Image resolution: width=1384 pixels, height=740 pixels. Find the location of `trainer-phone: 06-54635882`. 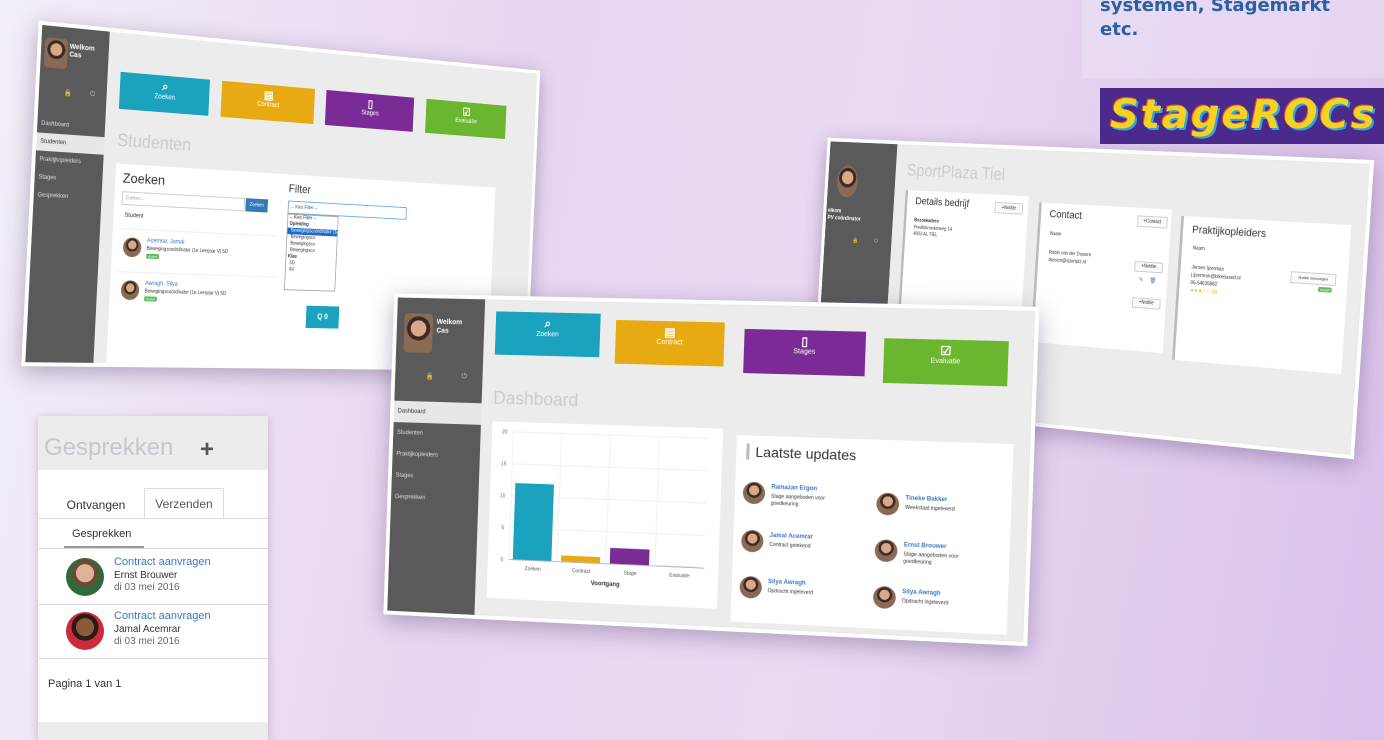

trainer-phone: 06-54635882 is located at coordinates (1204, 284).